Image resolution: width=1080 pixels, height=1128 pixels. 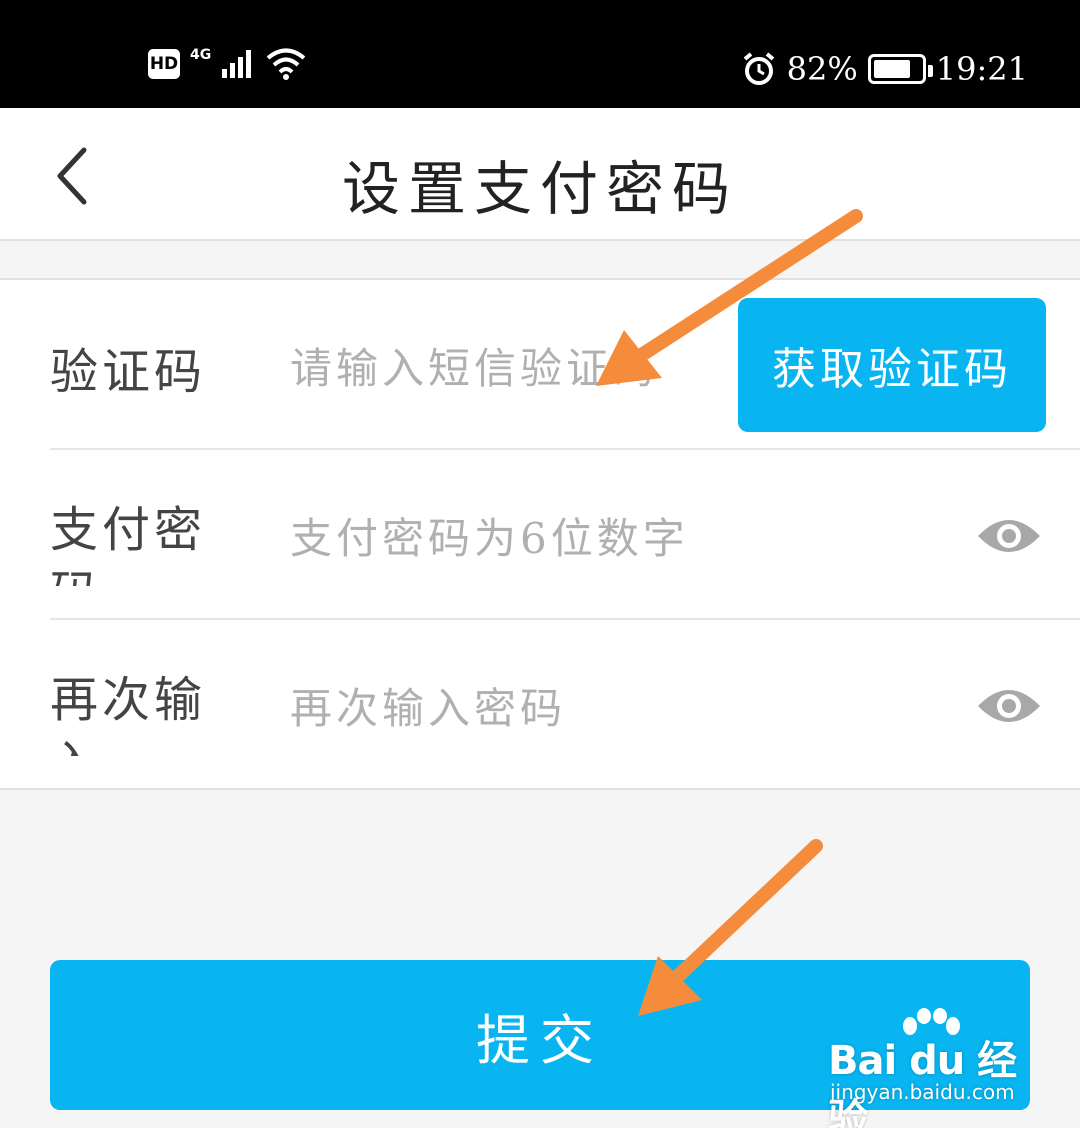 I want to click on confirm-password-input, so click(x=500, y=708).